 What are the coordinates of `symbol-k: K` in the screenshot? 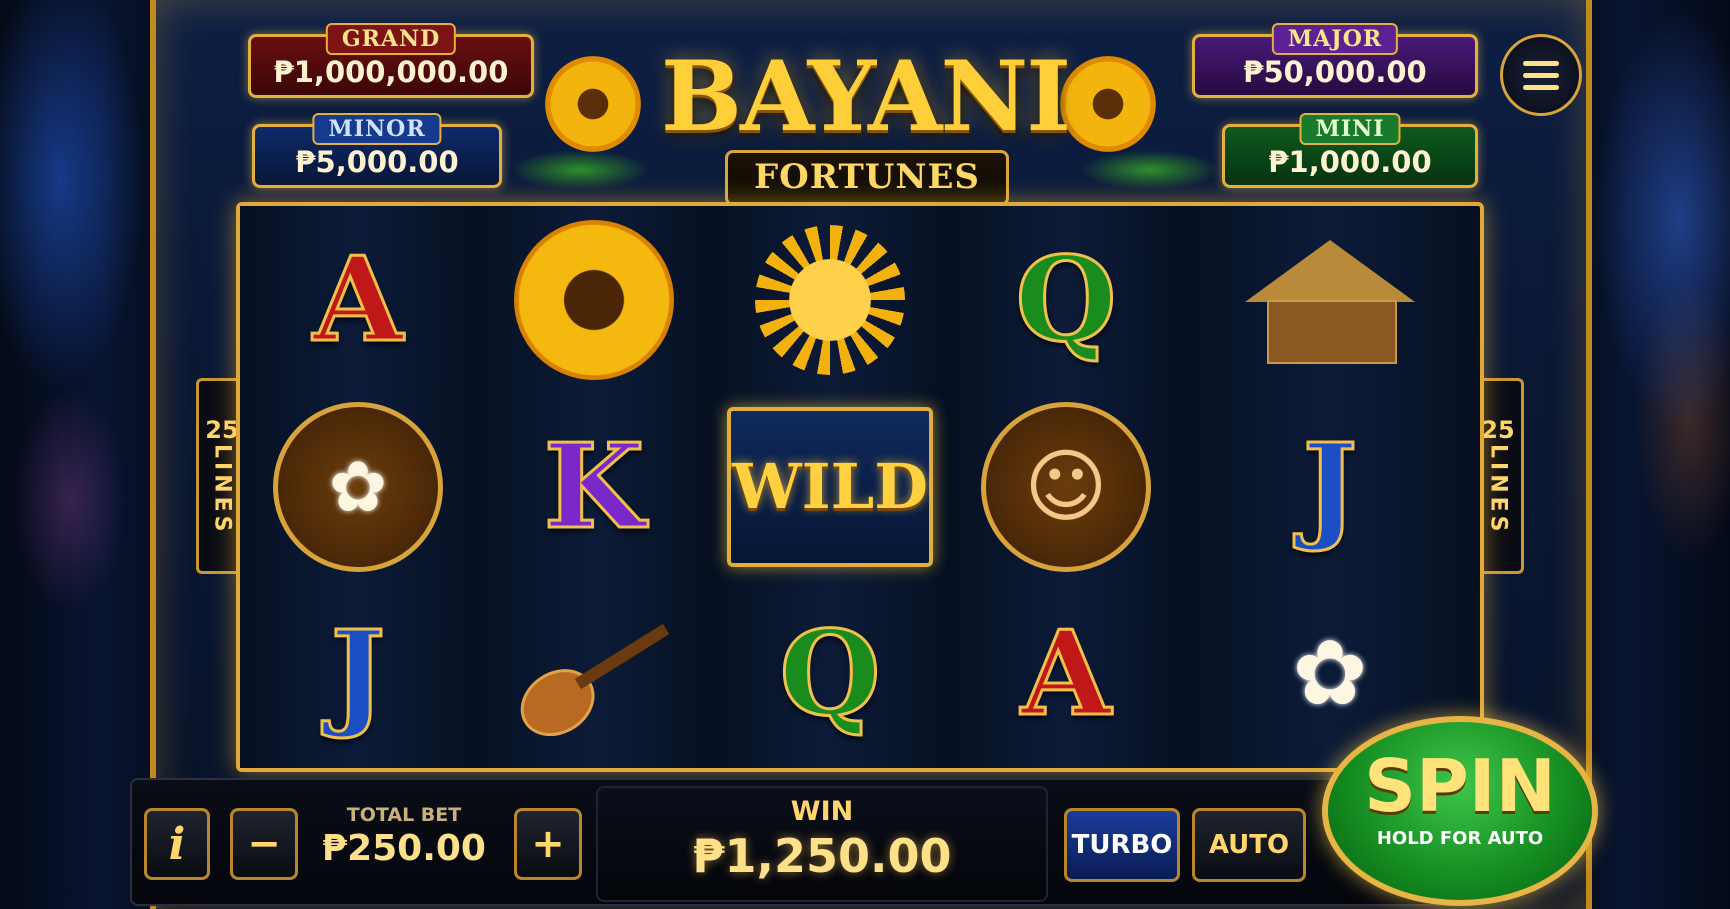 It's located at (594, 486).